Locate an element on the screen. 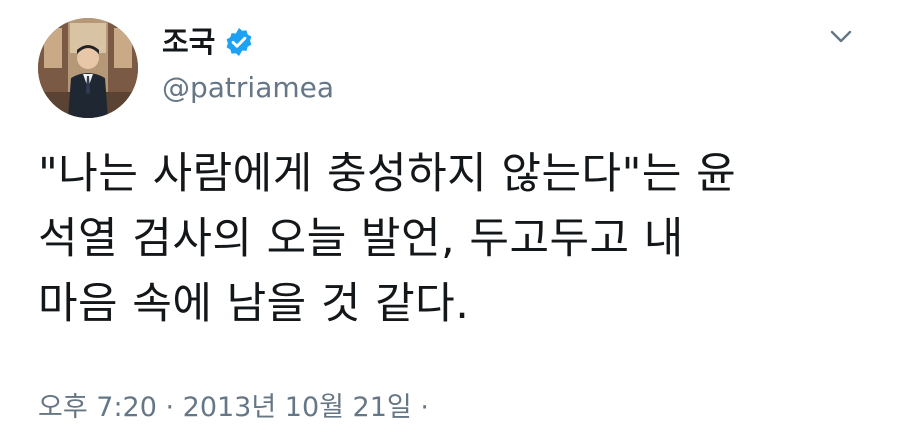  tweet-timestamp: 오후 7:20 · 2013년 10월 21일 · is located at coordinates (233, 404).